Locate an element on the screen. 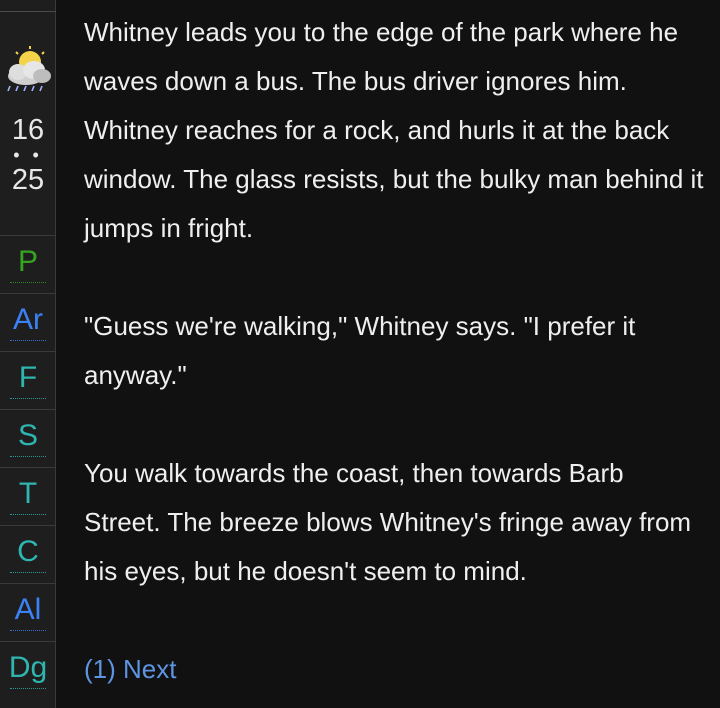 This screenshot has height=708, width=720. game-clock: 16 • • 25 is located at coordinates (28, 155).